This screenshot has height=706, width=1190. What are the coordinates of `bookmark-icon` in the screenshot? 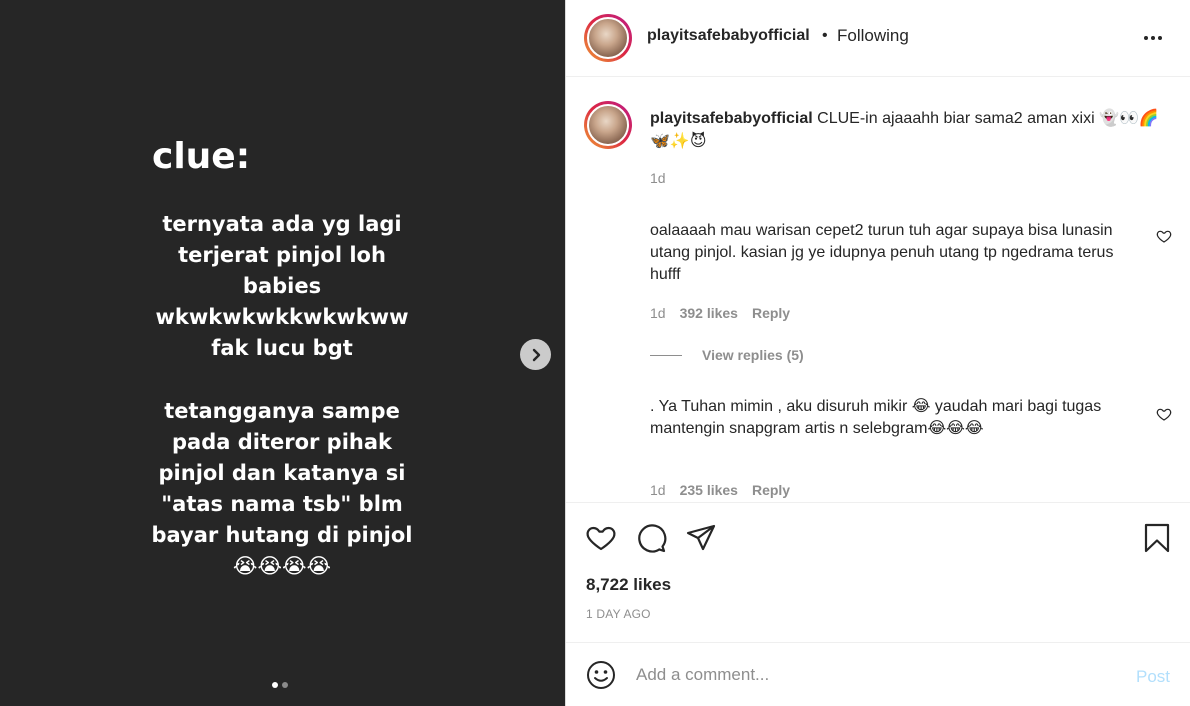 It's located at (1157, 538).